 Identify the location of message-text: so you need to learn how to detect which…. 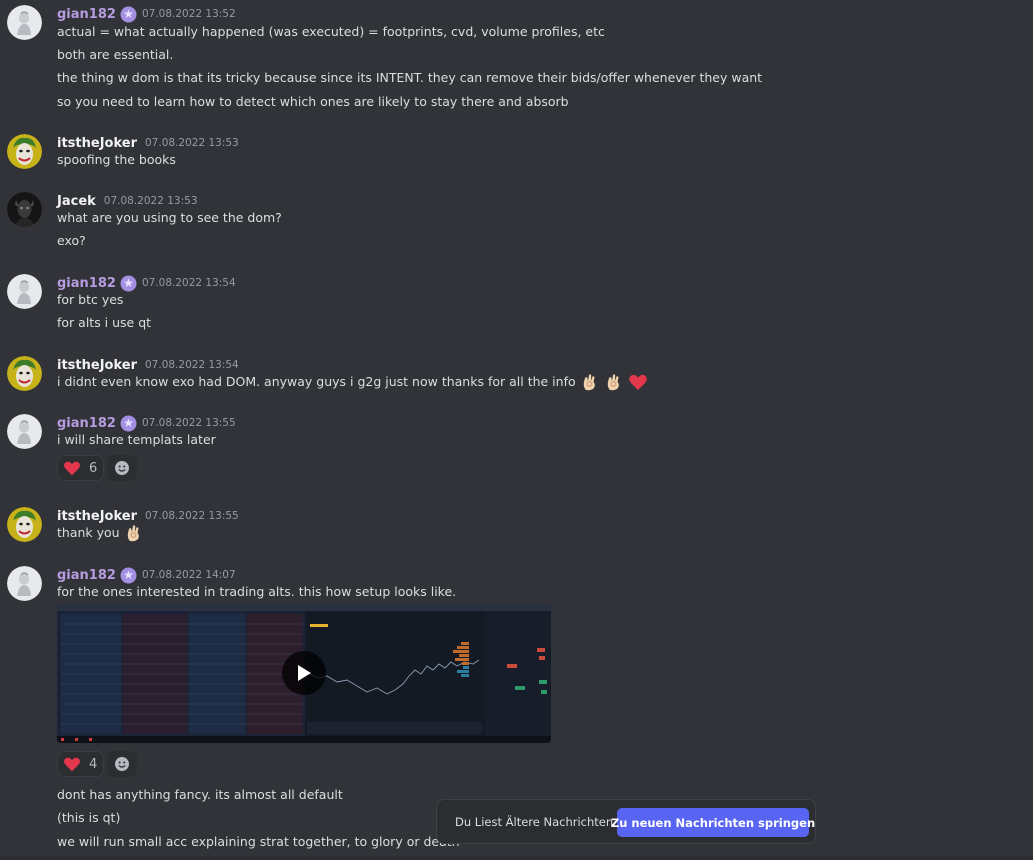
(313, 101).